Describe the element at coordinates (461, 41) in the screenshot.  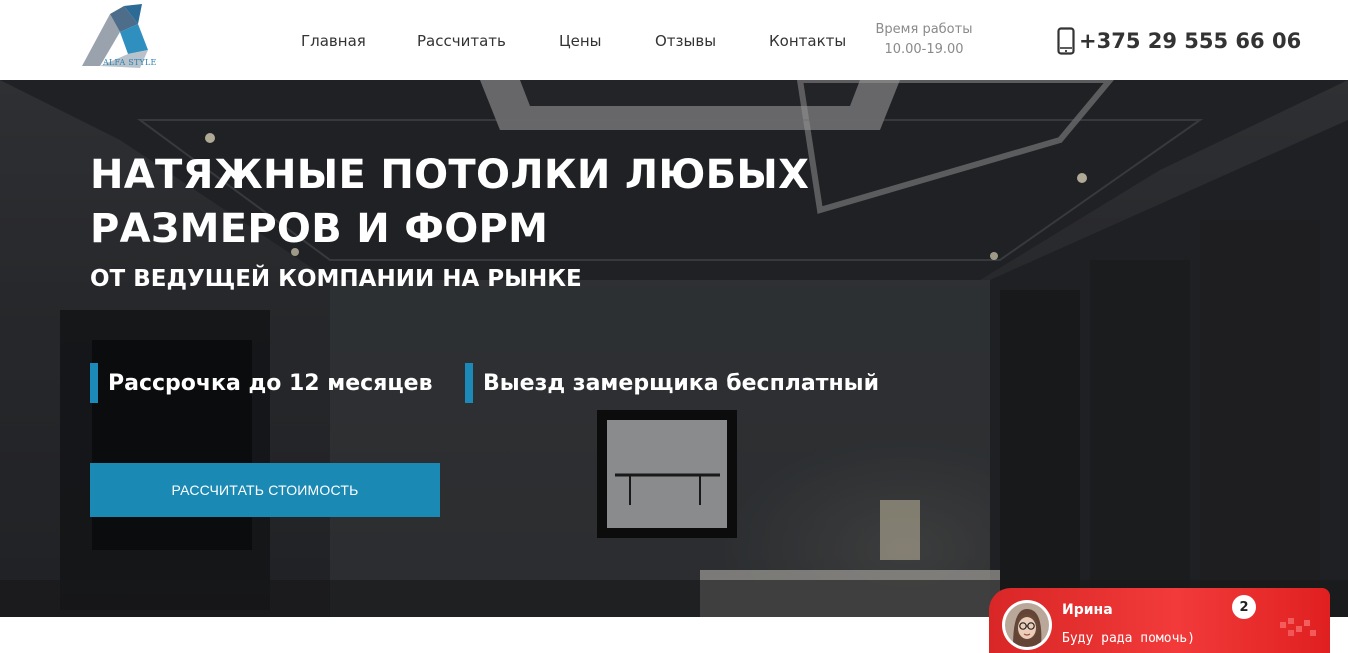
I see `nav-item-calculate: Рассчитать` at that location.